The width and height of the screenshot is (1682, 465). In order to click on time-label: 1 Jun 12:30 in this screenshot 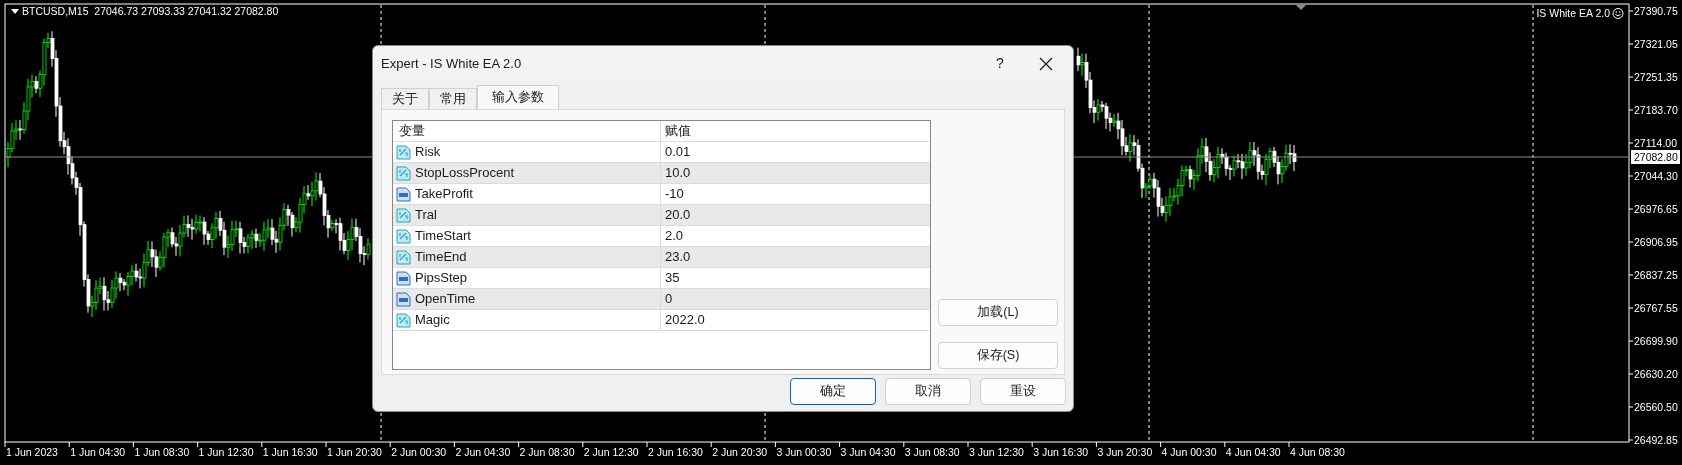, I will do `click(226, 452)`.